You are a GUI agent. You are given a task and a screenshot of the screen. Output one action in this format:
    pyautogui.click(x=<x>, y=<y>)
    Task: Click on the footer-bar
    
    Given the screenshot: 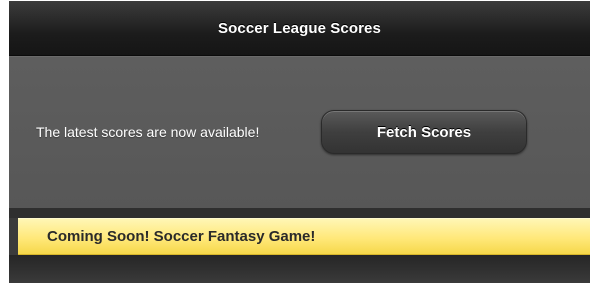 What is the action you would take?
    pyautogui.click(x=299, y=269)
    